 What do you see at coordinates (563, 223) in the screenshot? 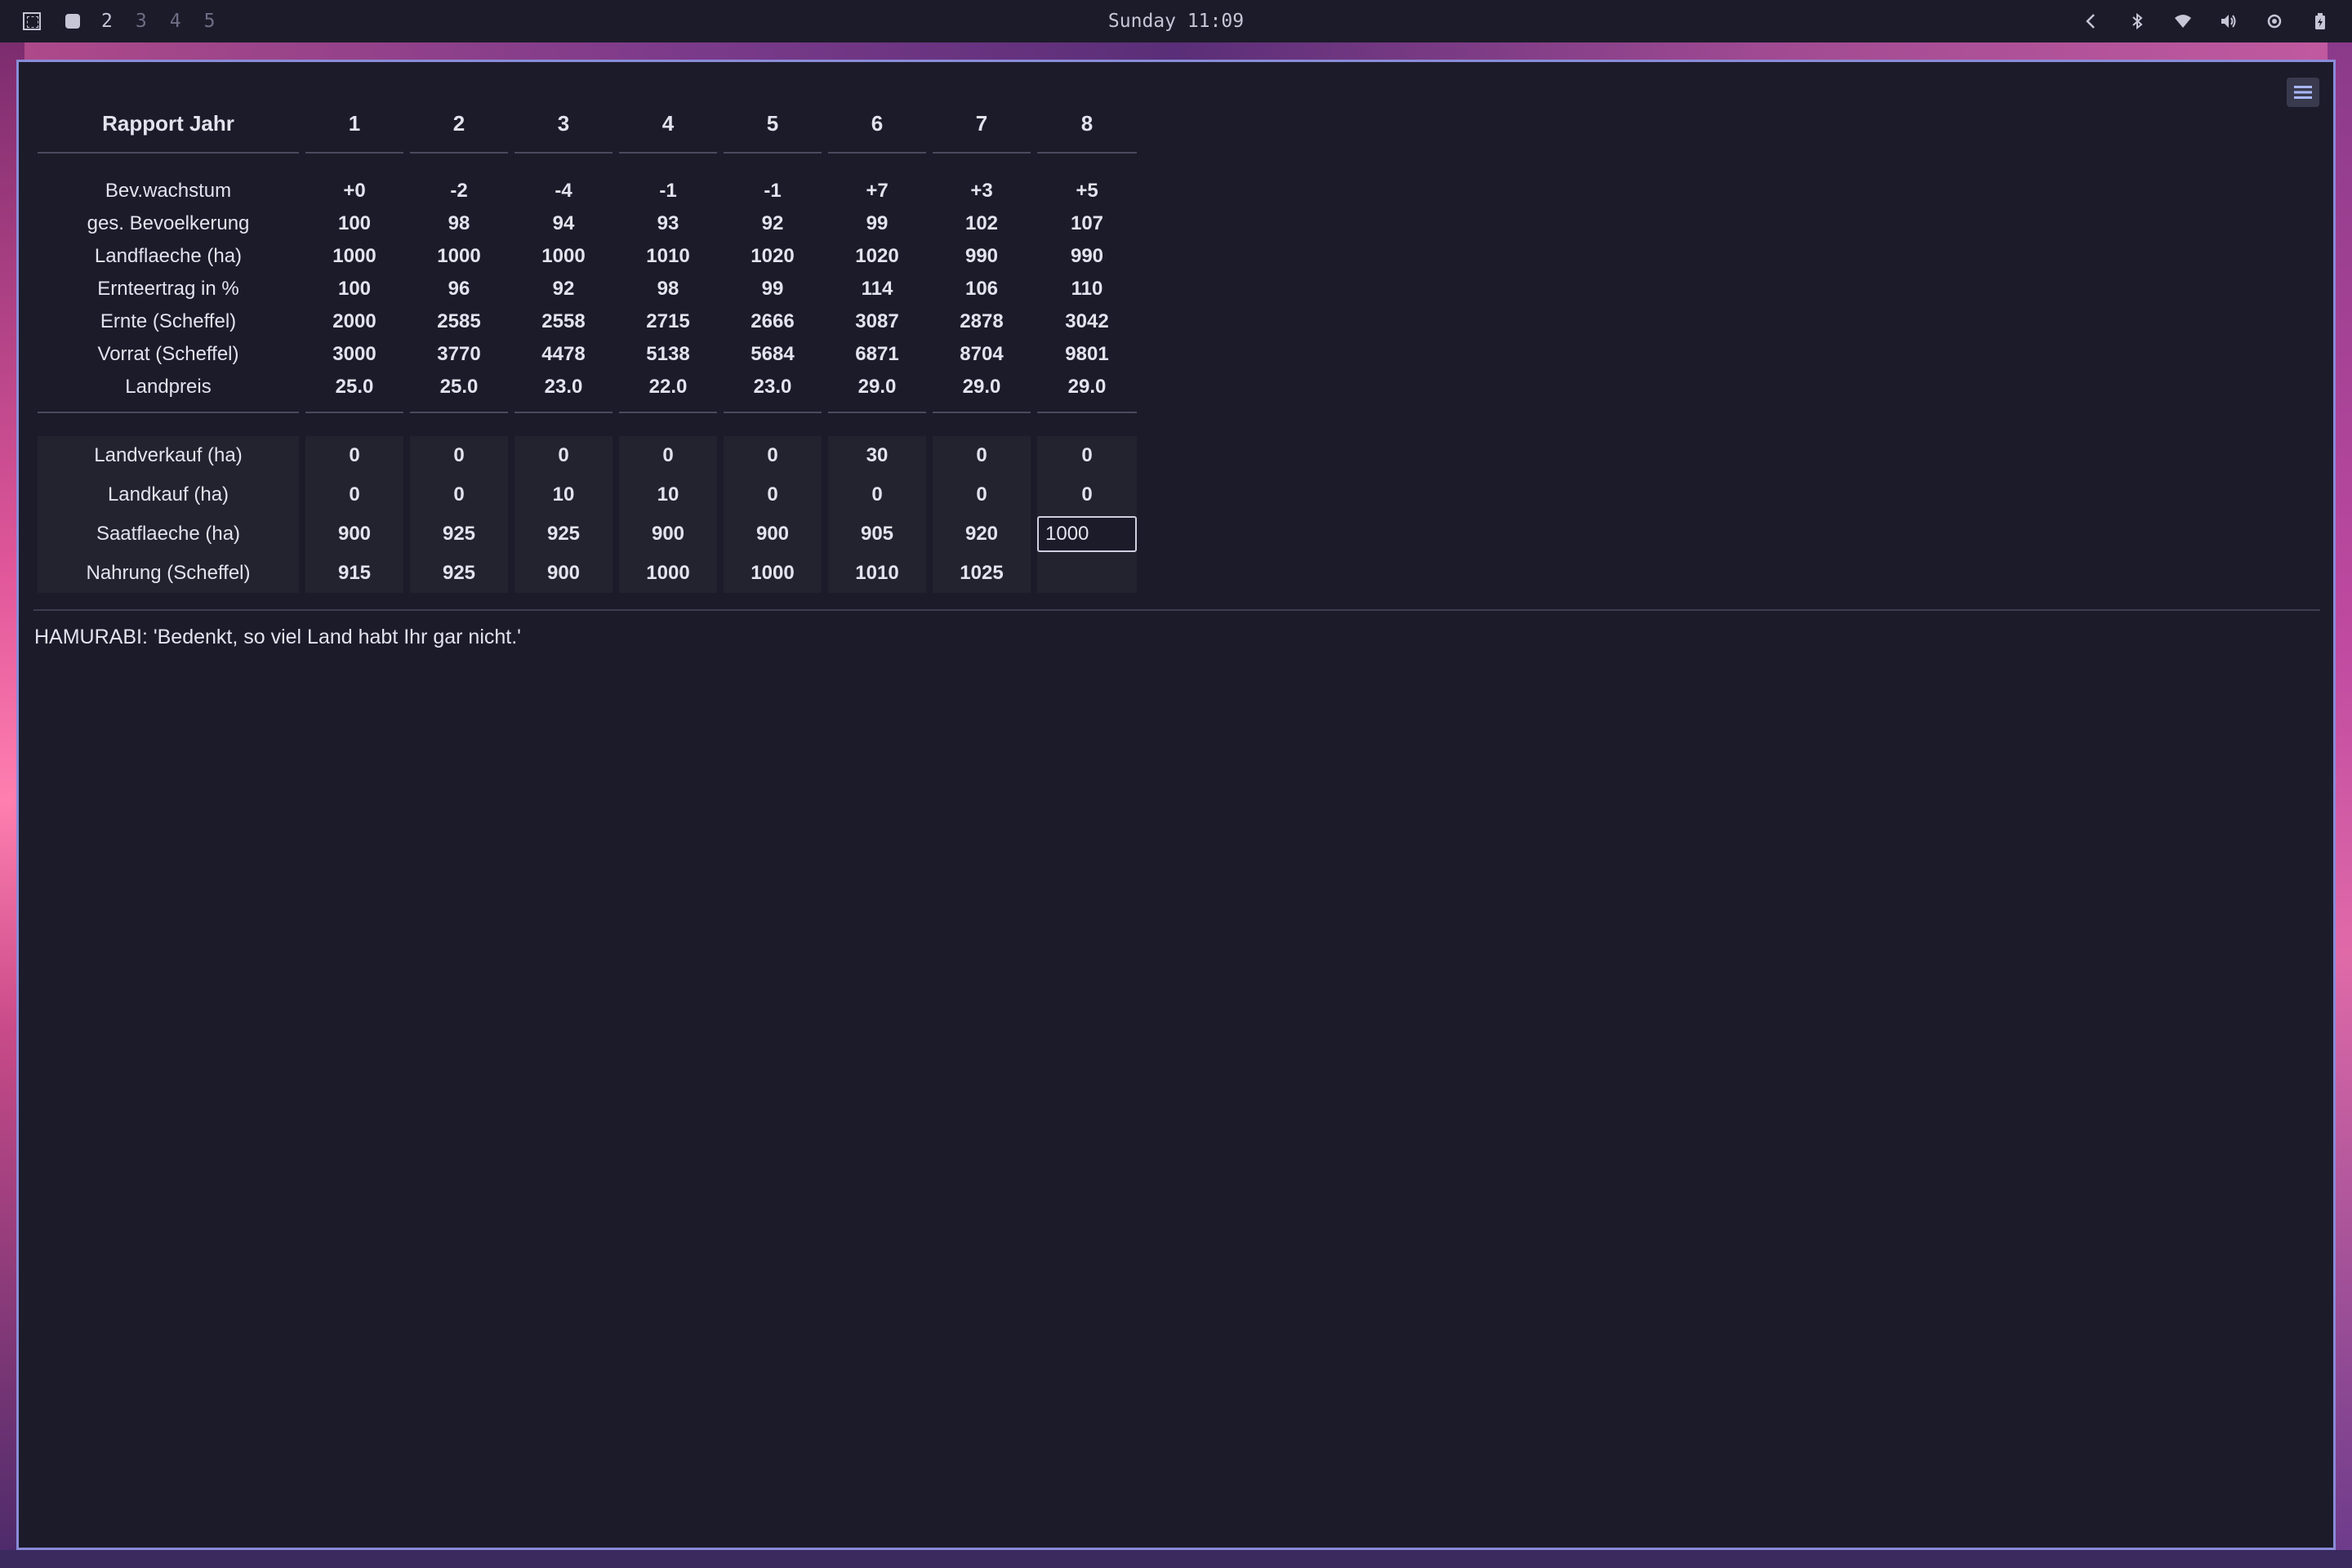
I see `table-cell: 94` at bounding box center [563, 223].